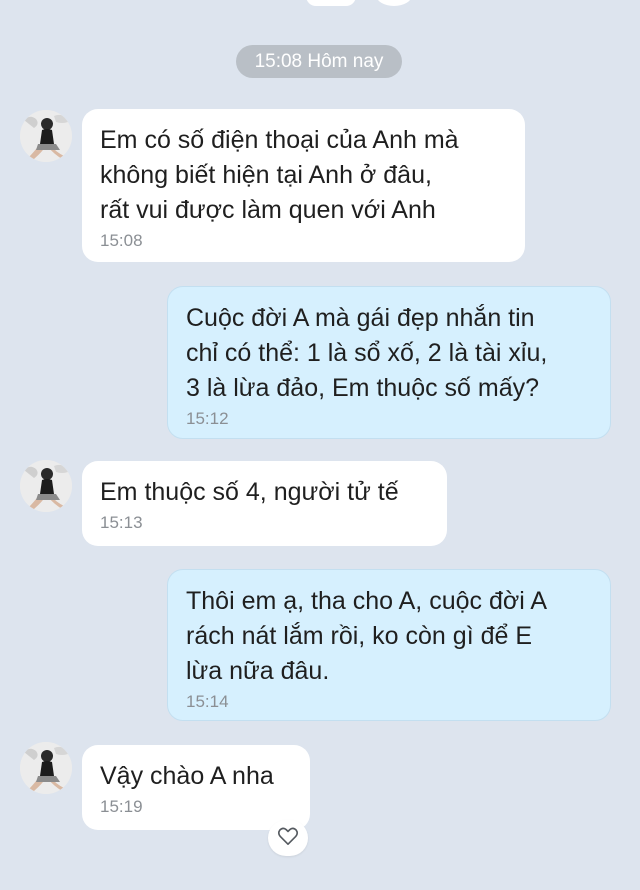  I want to click on message-time: 15:19, so click(121, 806).